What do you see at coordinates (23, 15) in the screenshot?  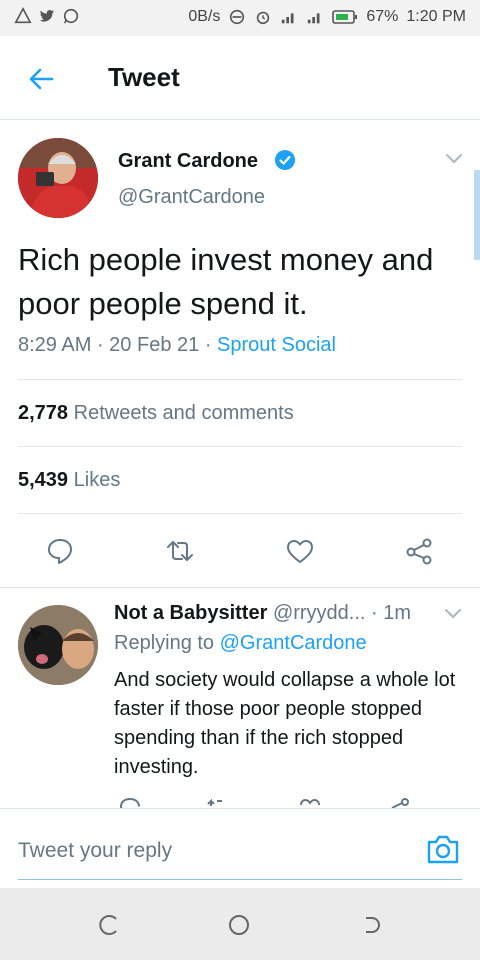 I see `alert-triangle-icon` at bounding box center [23, 15].